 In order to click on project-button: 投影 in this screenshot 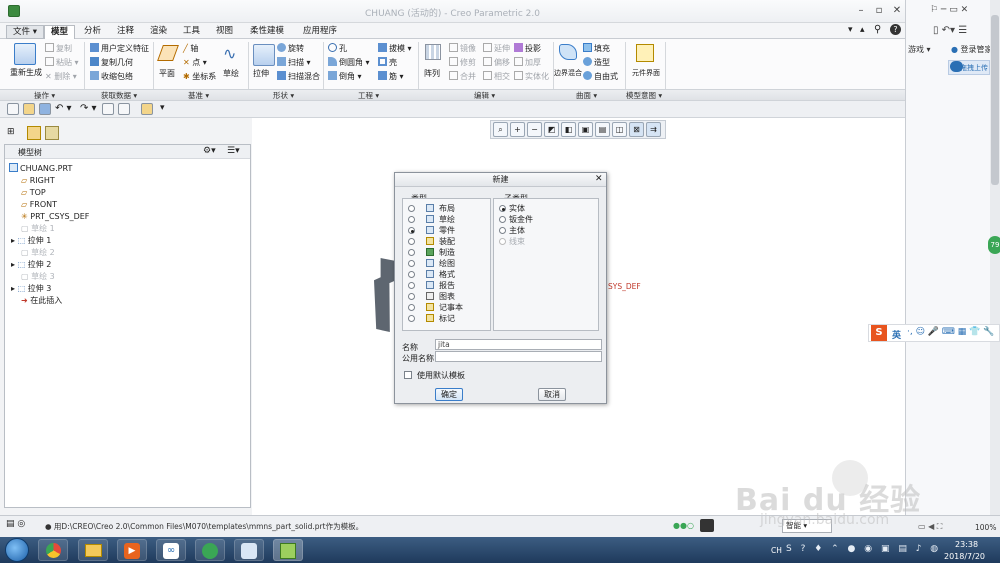, I will do `click(527, 48)`.